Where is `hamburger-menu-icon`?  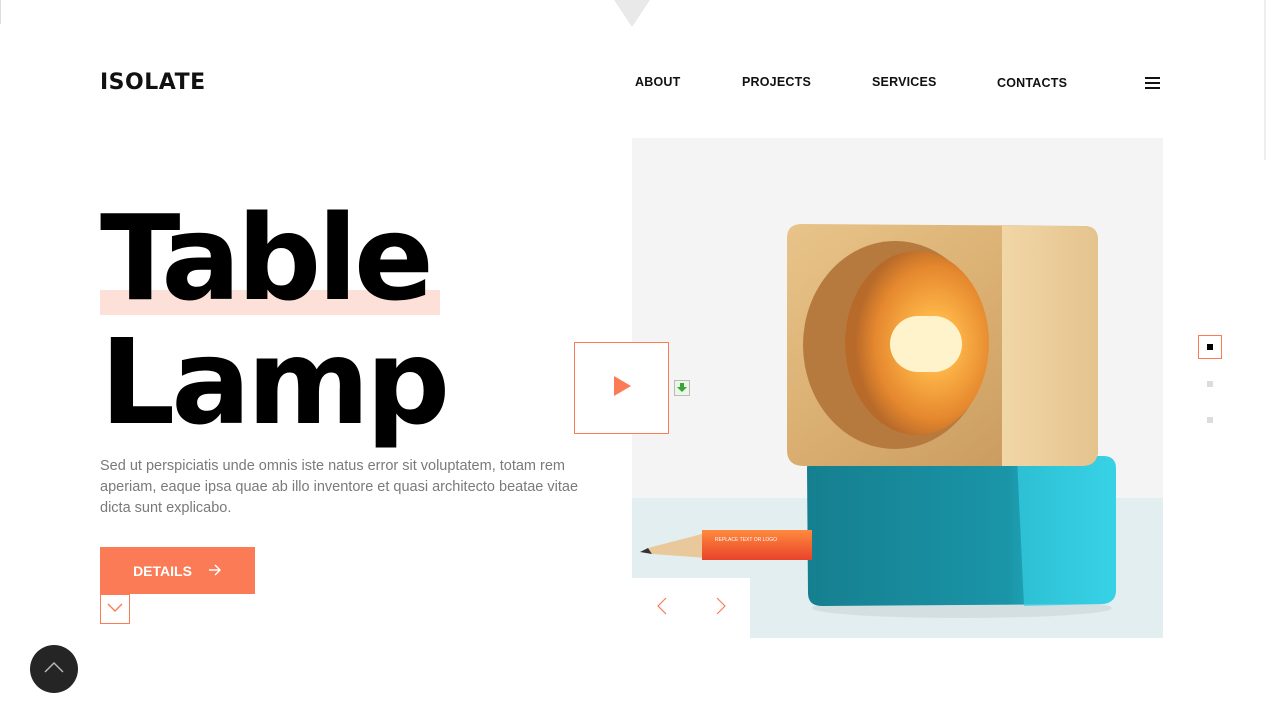 hamburger-menu-icon is located at coordinates (1152, 83).